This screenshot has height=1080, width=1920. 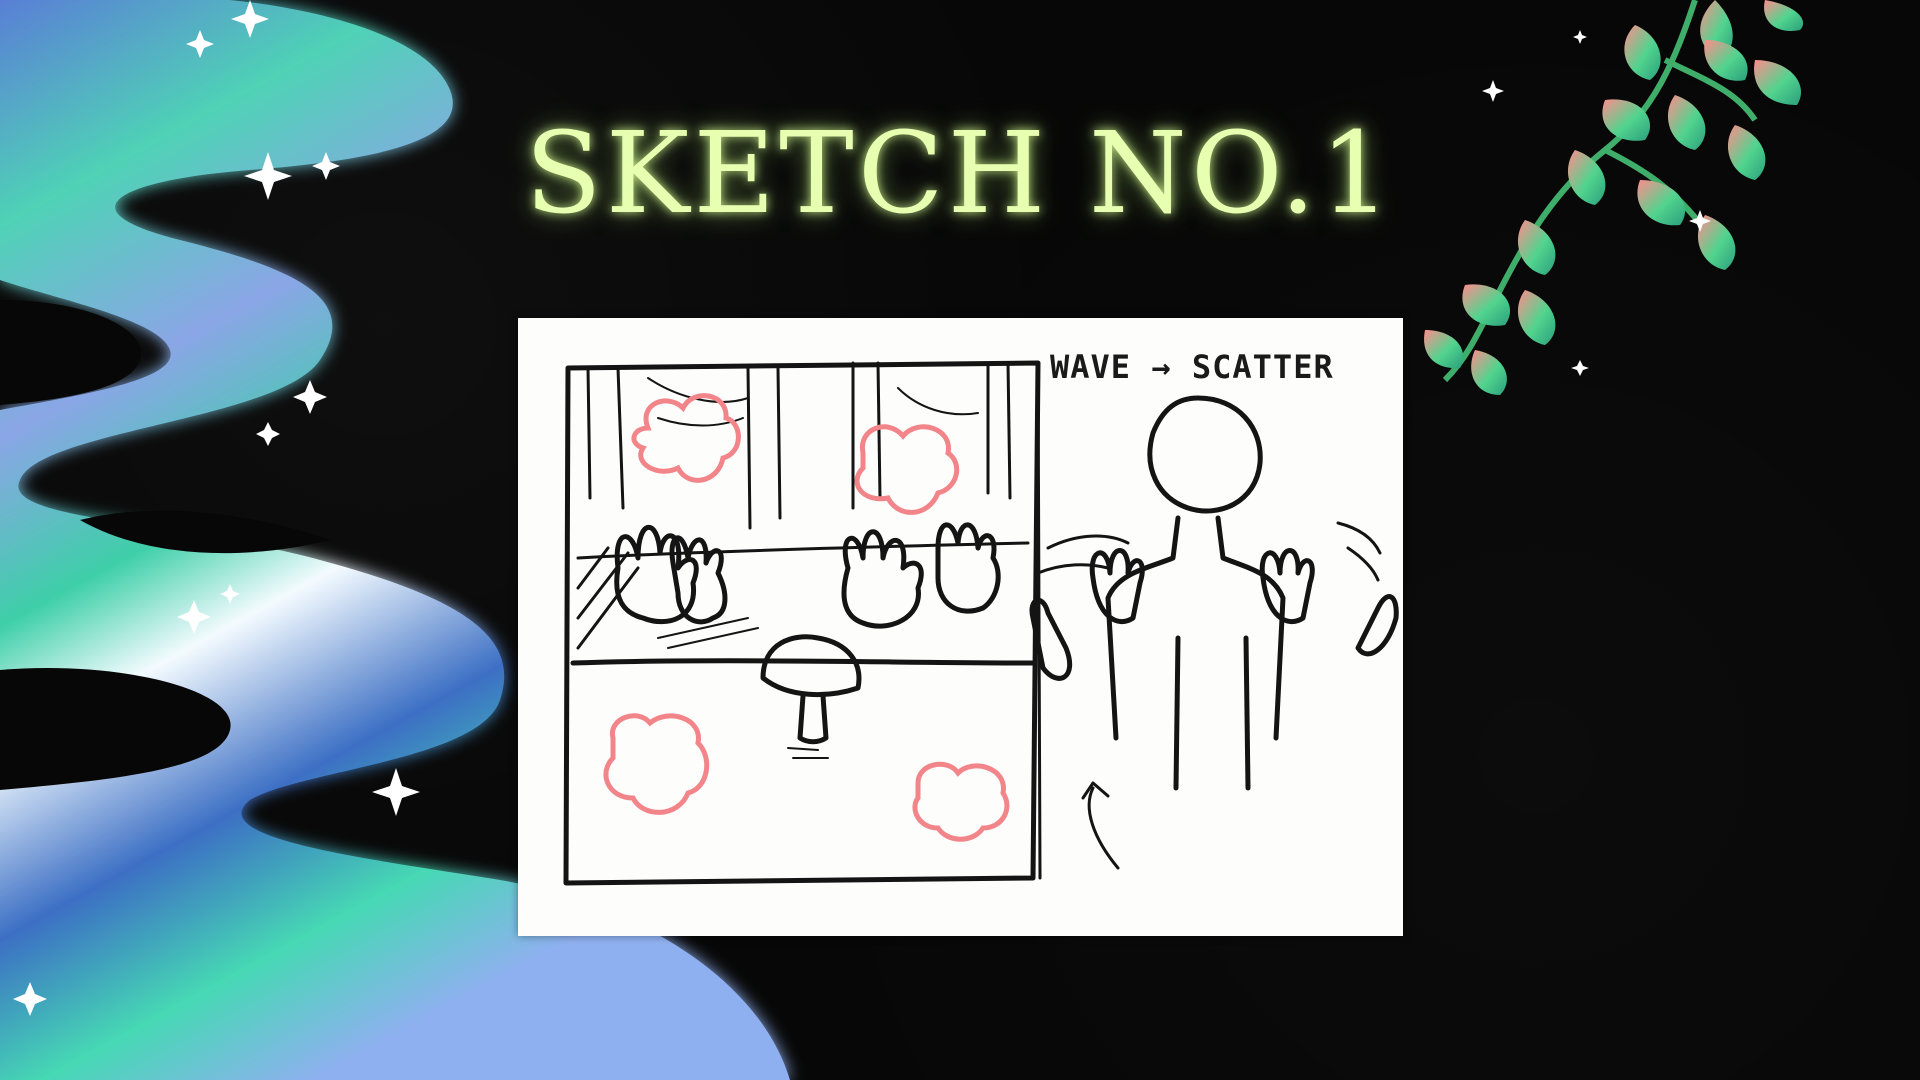 I want to click on arrow-icon, so click(x=1100, y=825).